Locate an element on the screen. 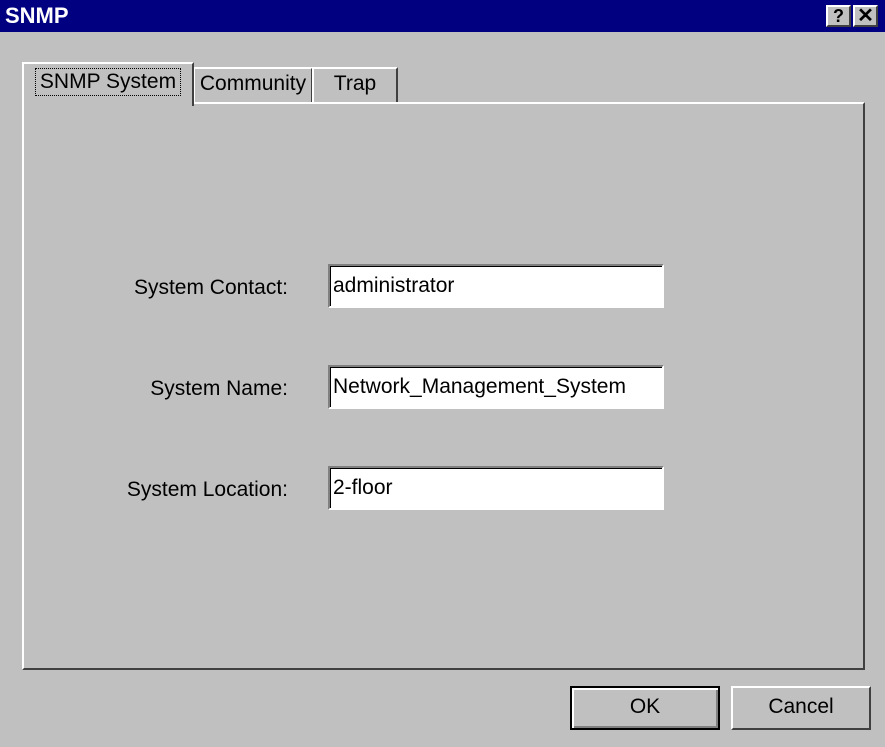  tab-label: Community is located at coordinates (253, 83).